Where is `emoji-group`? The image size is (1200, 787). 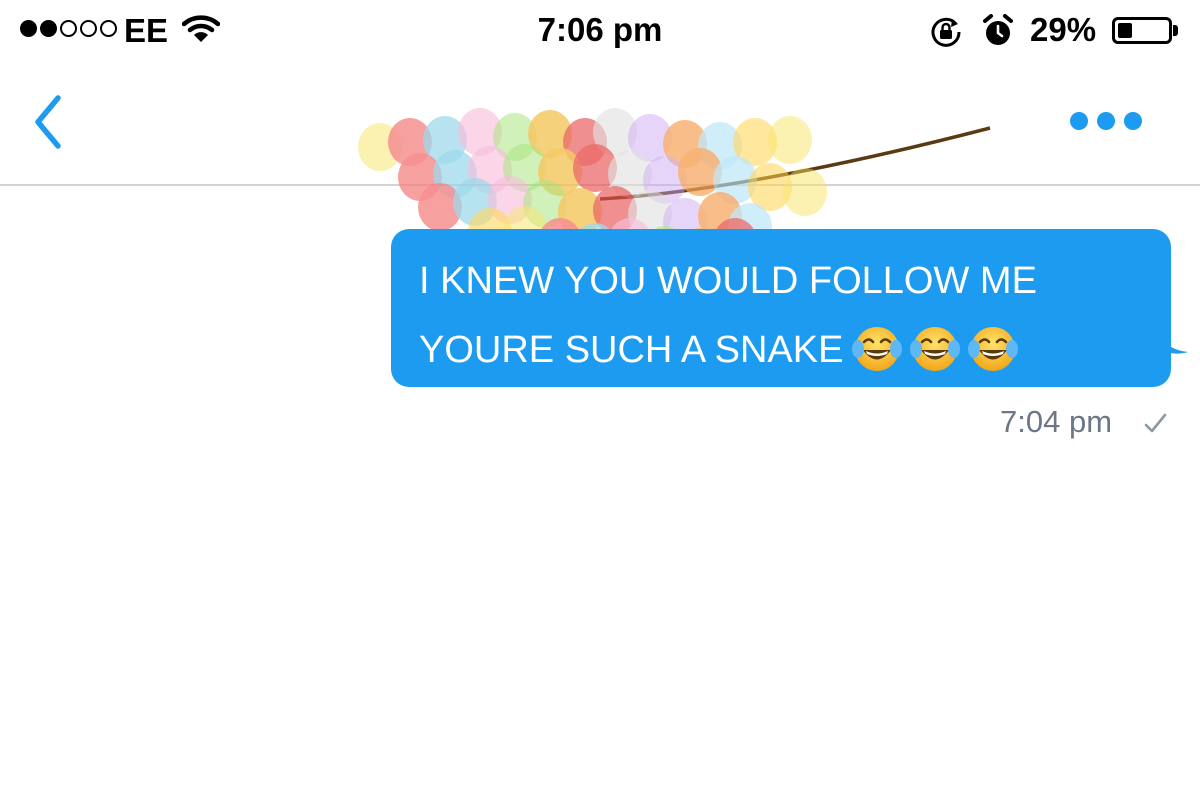
emoji-group is located at coordinates (935, 349).